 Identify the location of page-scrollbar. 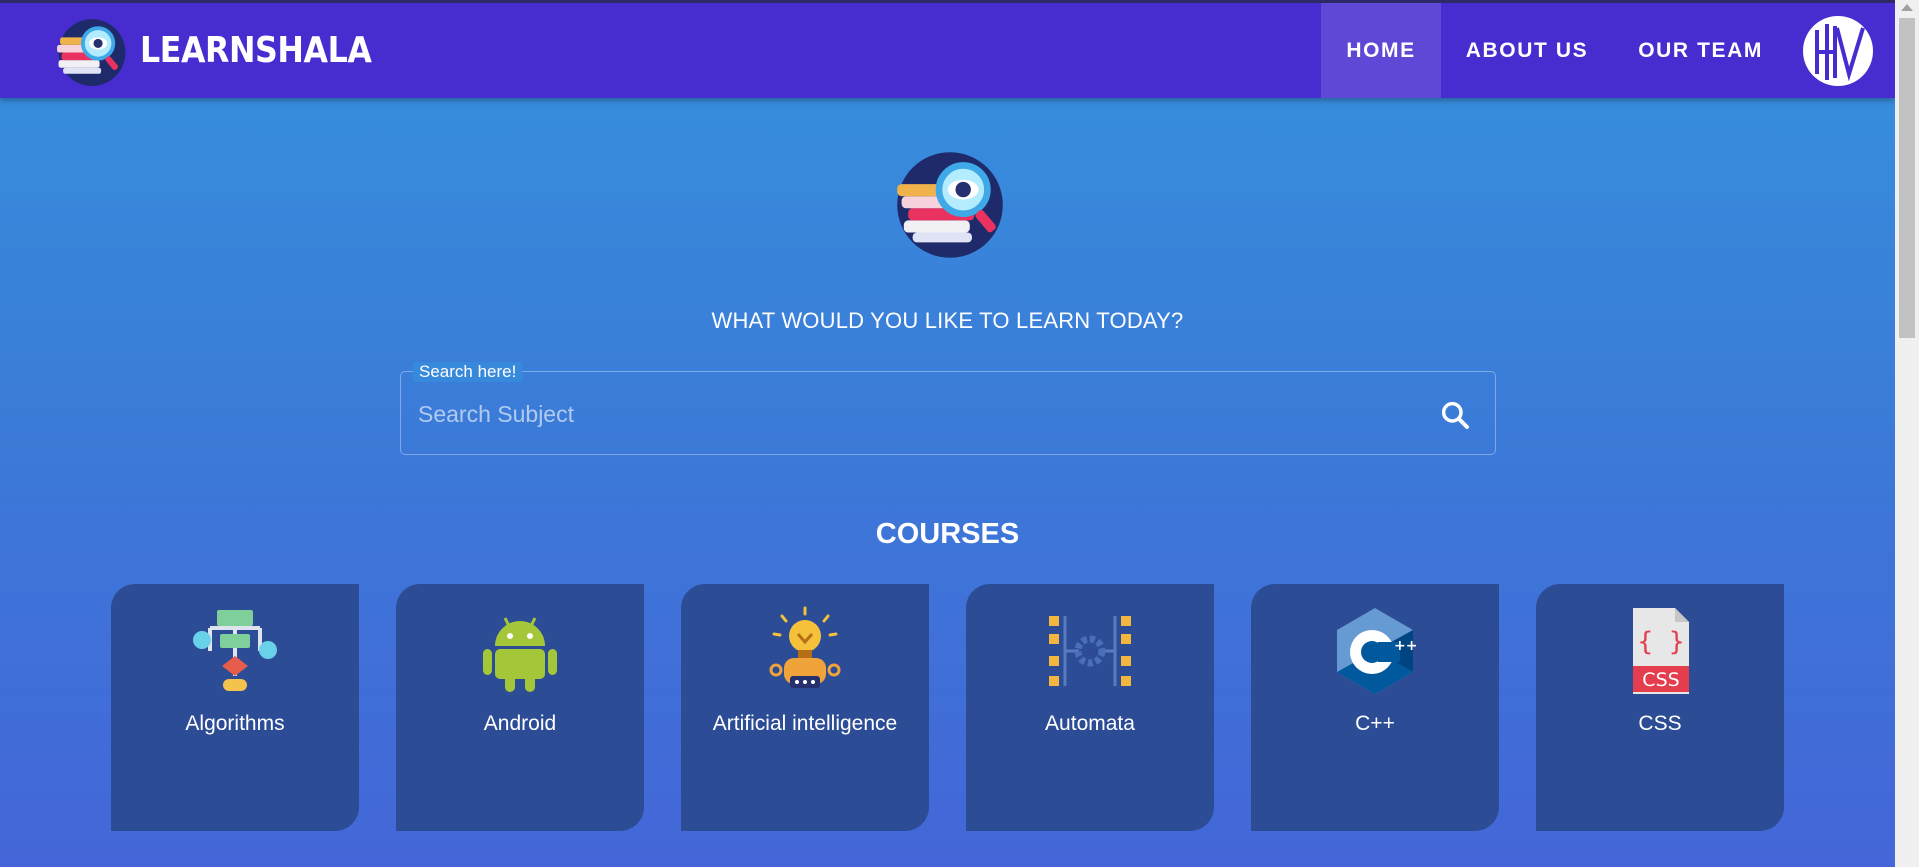
(1907, 433).